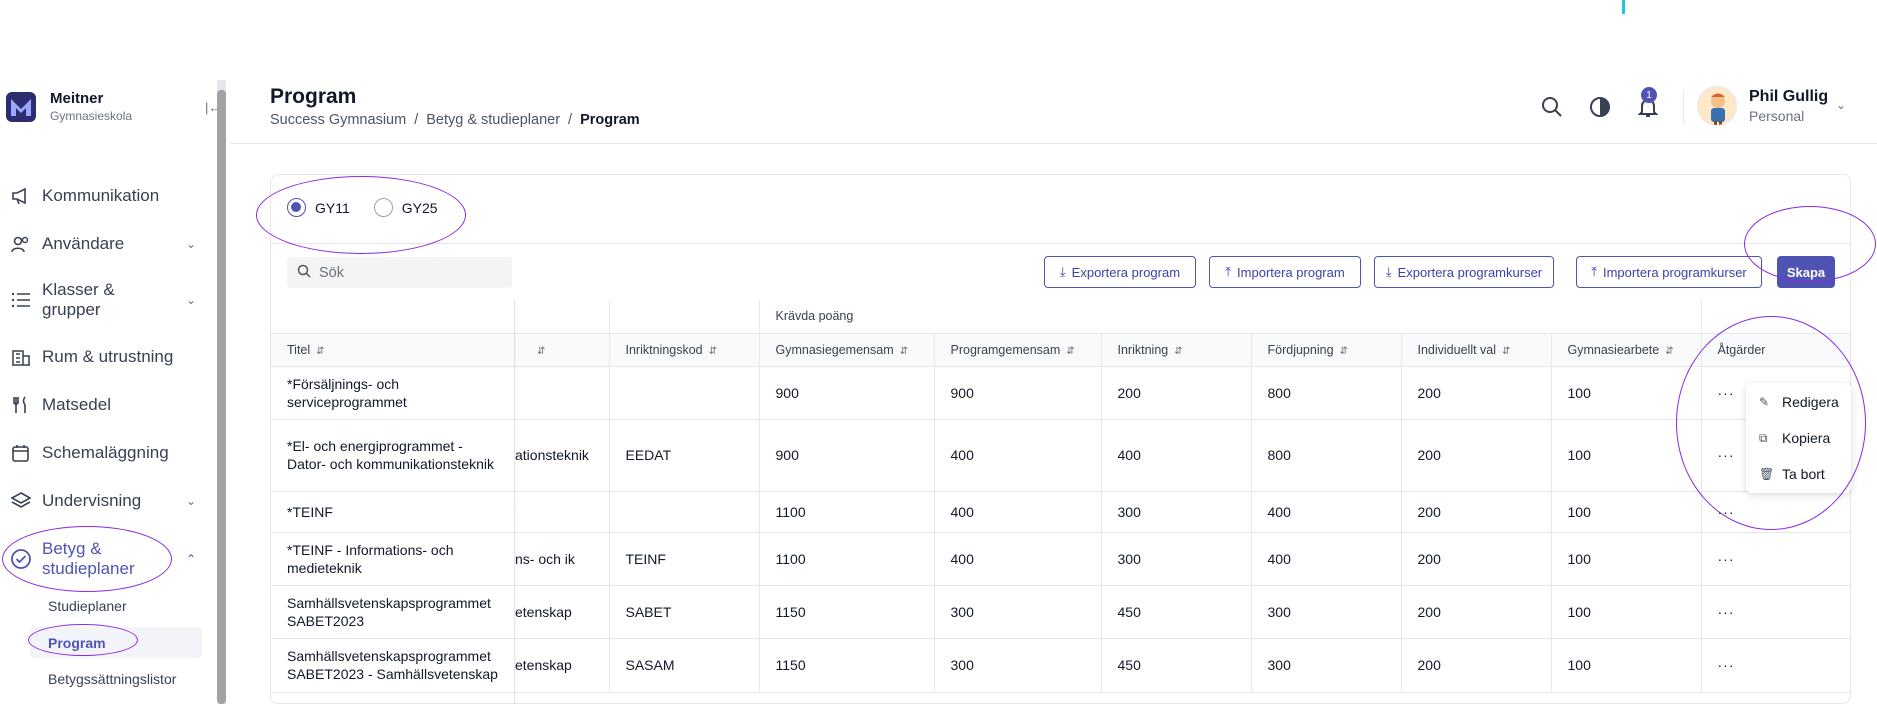 The height and width of the screenshot is (704, 1877). I want to click on row-programgemensam: 300, so click(1018, 612).